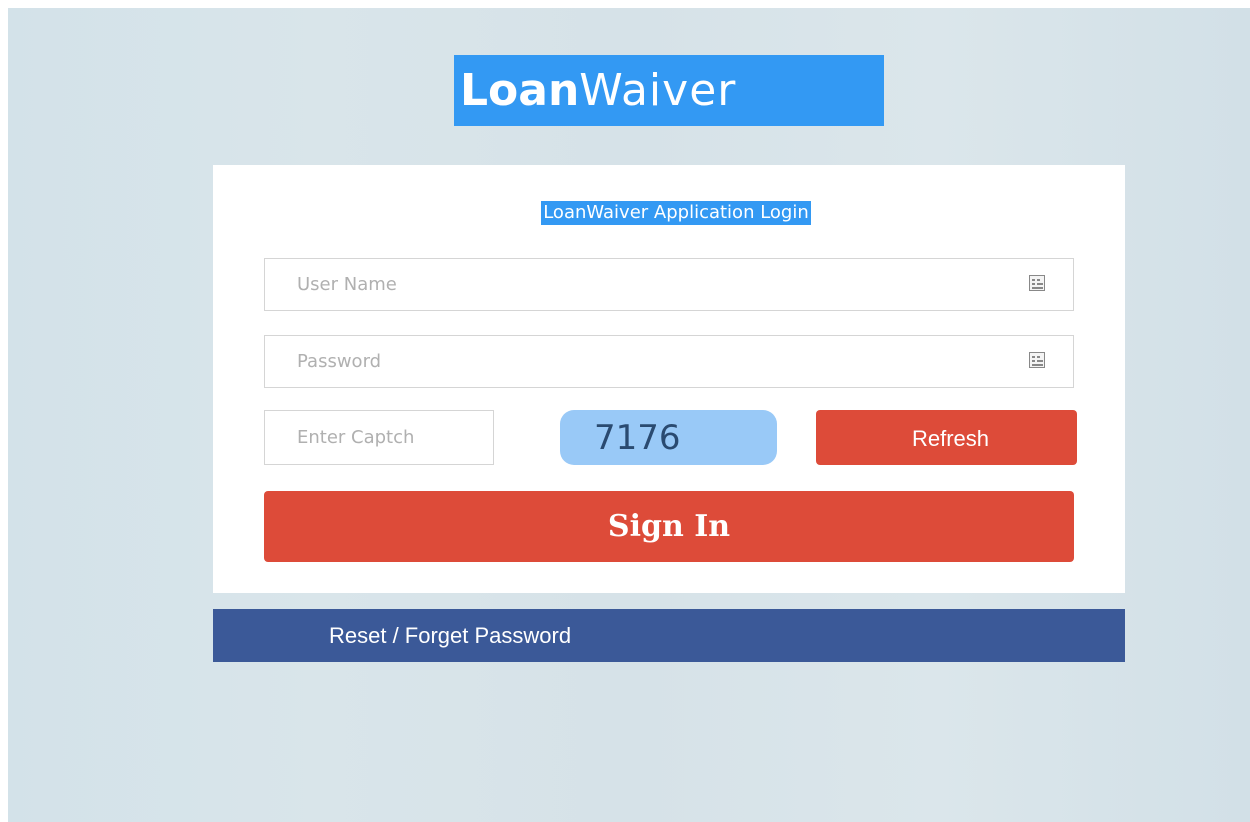 Image resolution: width=1250 pixels, height=822 pixels. I want to click on app-logo: LoanWaiver, so click(669, 90).